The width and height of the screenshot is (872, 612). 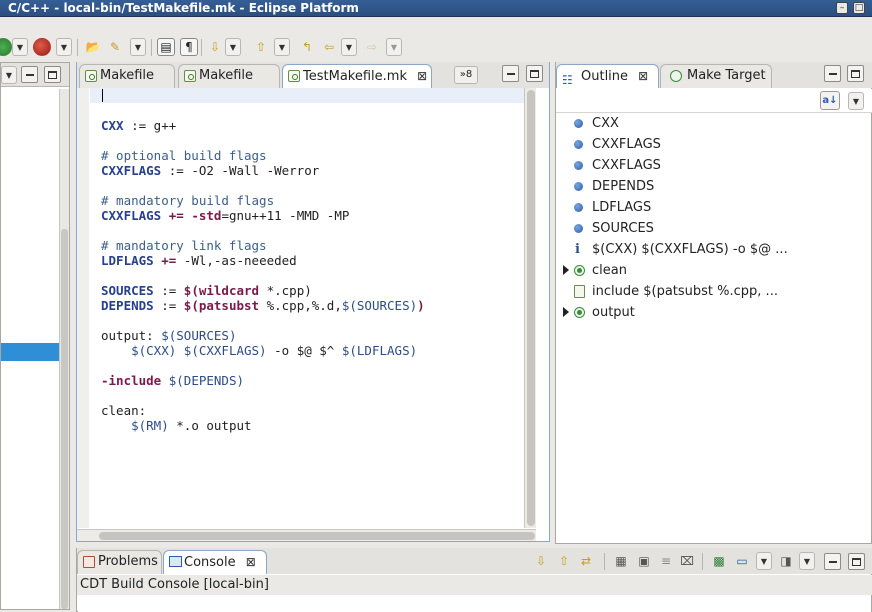 I want to click on code-line: output: $(SOURCES), so click(x=263, y=335).